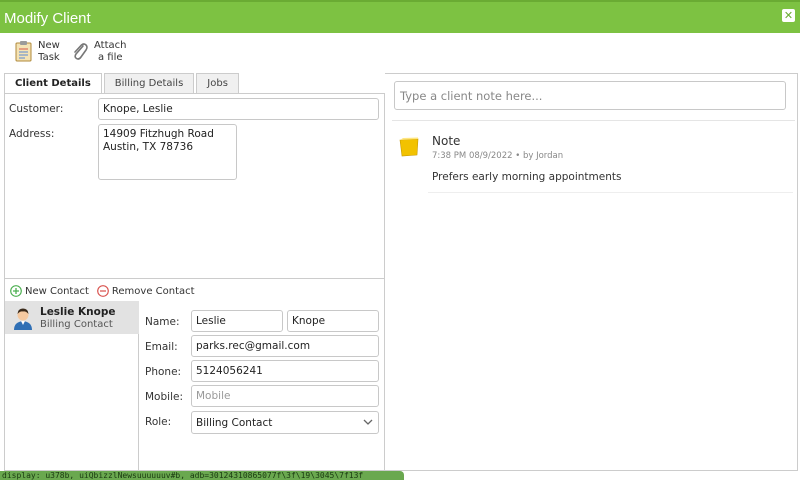 This screenshot has width=800, height=480. Describe the element at coordinates (237, 321) in the screenshot. I see `first-name-input: Leslie` at that location.